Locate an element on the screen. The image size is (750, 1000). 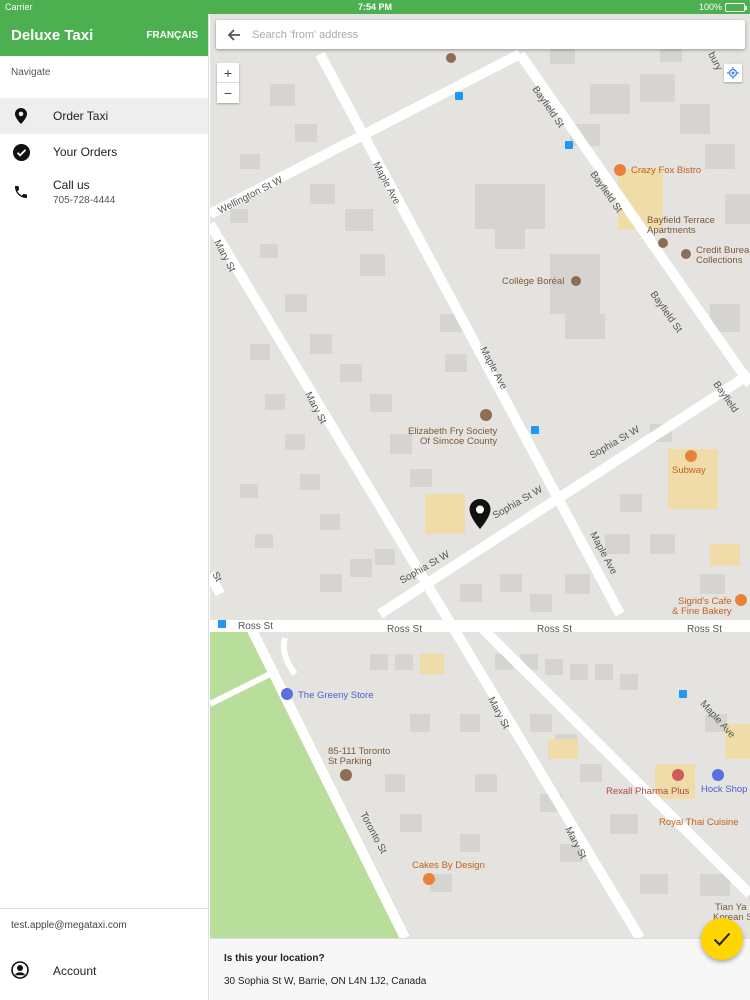
street-label: Wellington St W is located at coordinates (250, 195).